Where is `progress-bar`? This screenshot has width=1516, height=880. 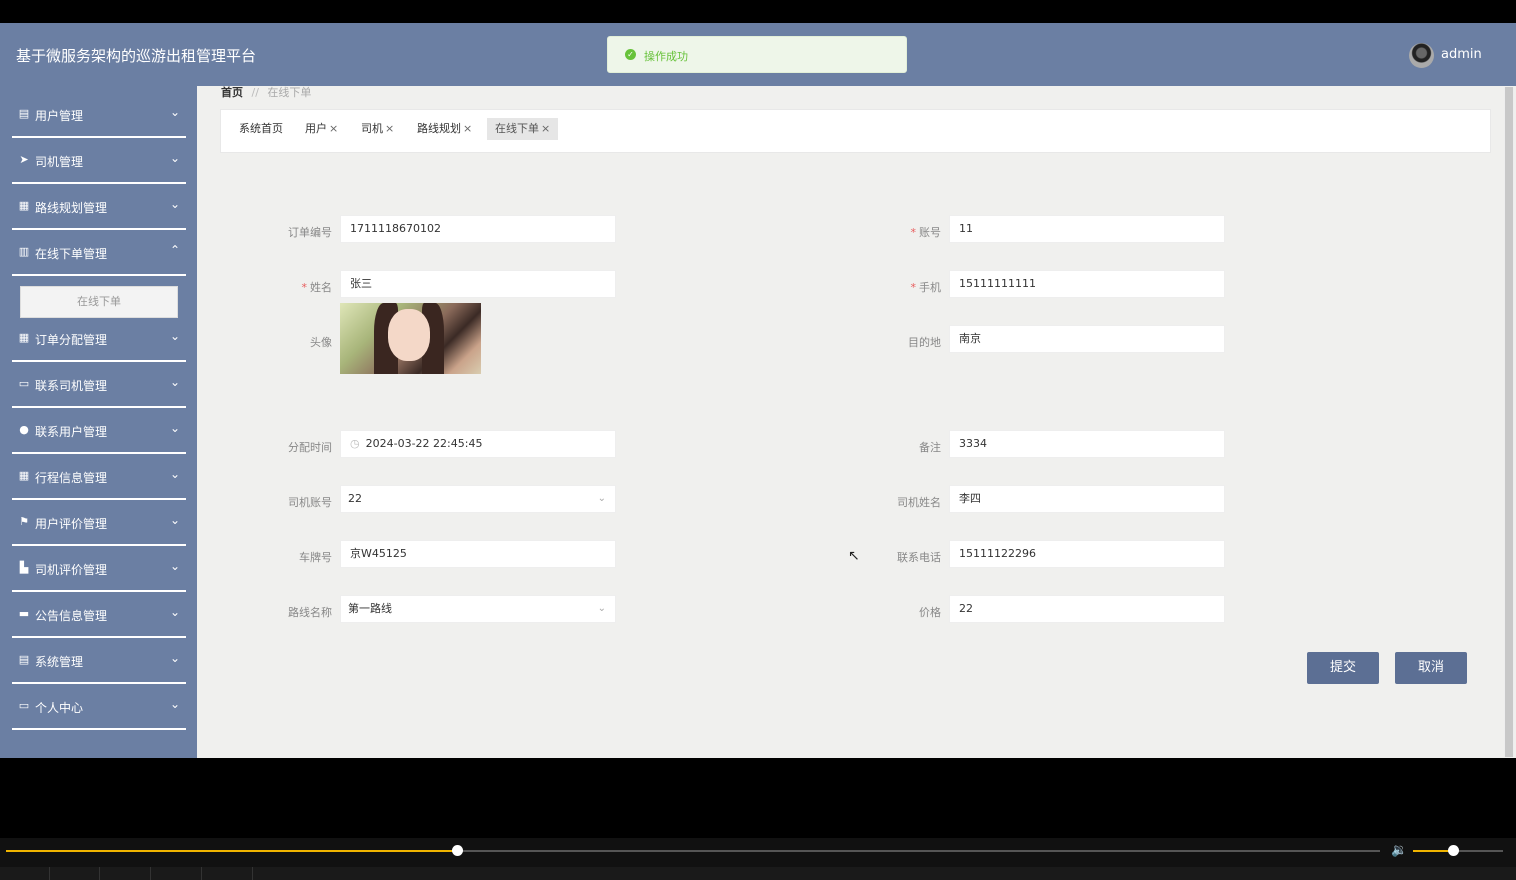
progress-bar is located at coordinates (693, 850).